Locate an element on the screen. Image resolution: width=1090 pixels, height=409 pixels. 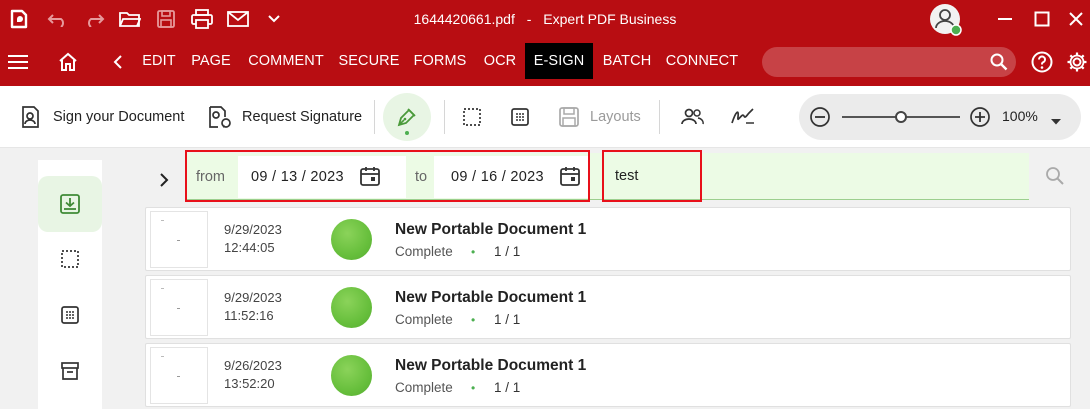
document-time: 12:44:05 is located at coordinates (249, 247).